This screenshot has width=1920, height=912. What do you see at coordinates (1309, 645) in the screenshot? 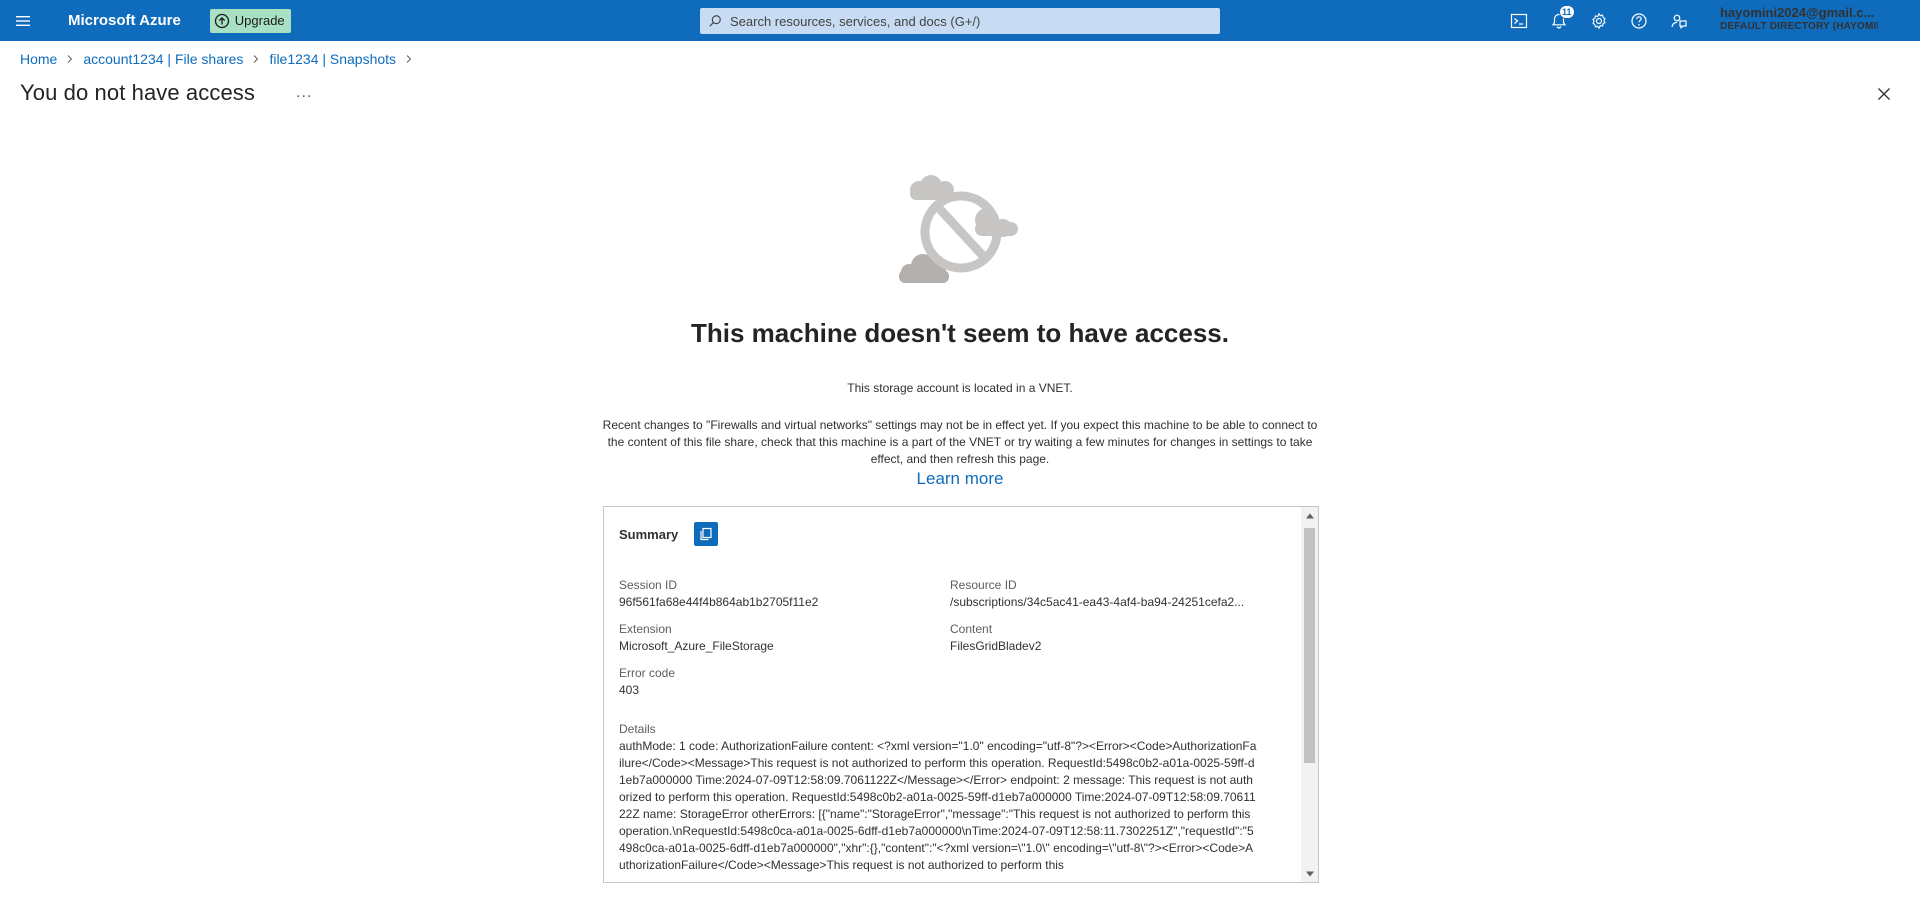
I see `scroll-thumb` at bounding box center [1309, 645].